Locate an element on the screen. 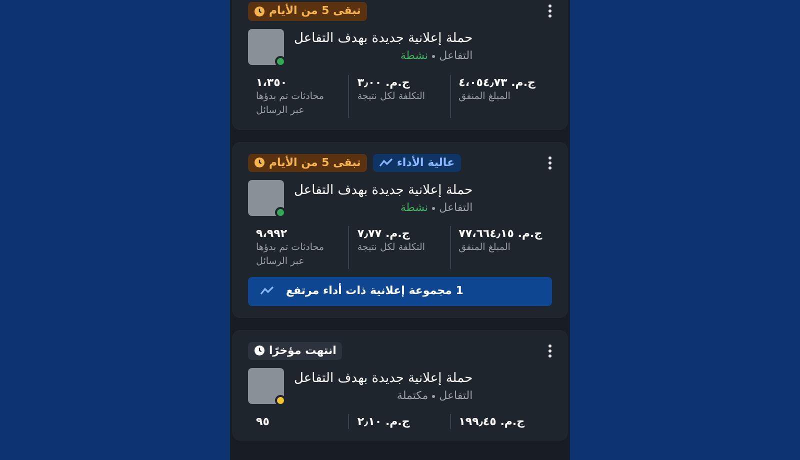 Image resolution: width=800 pixels, height=460 pixels. status-label: مكتملة is located at coordinates (412, 396).